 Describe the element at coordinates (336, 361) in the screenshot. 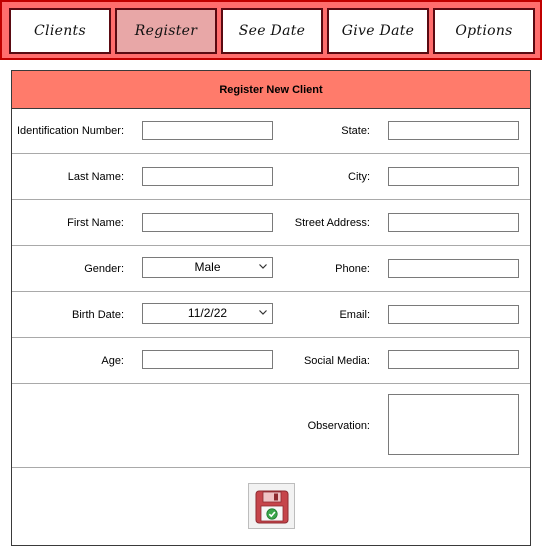

I see `social-media-label: Social Media:` at that location.